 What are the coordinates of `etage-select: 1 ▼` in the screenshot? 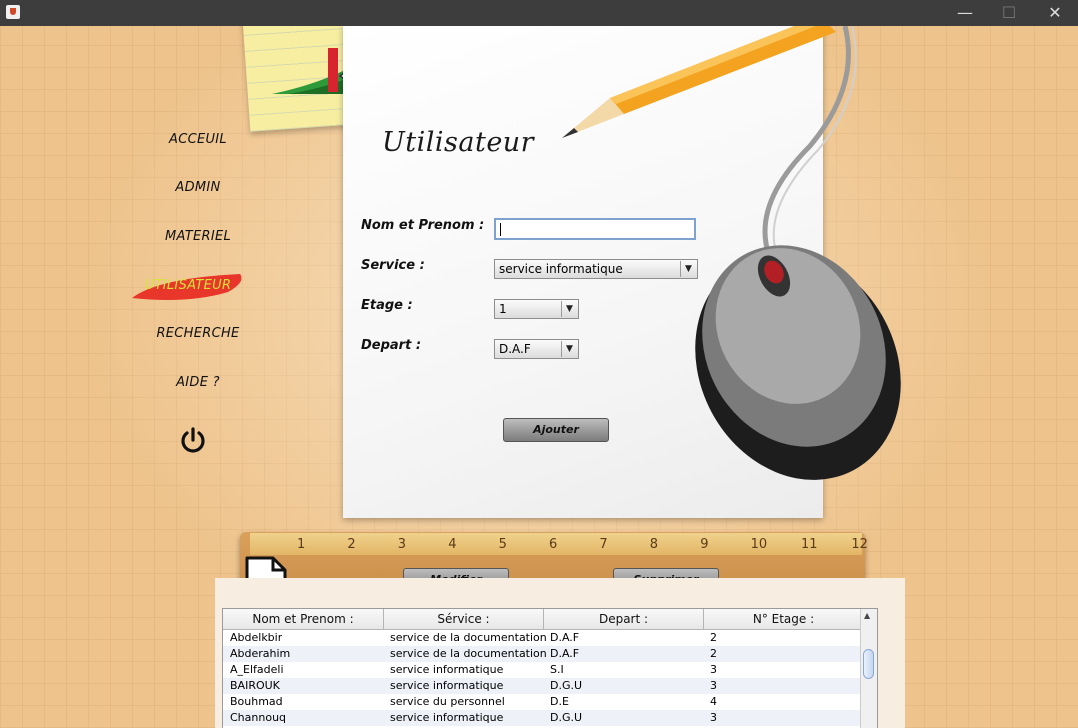 It's located at (536, 309).